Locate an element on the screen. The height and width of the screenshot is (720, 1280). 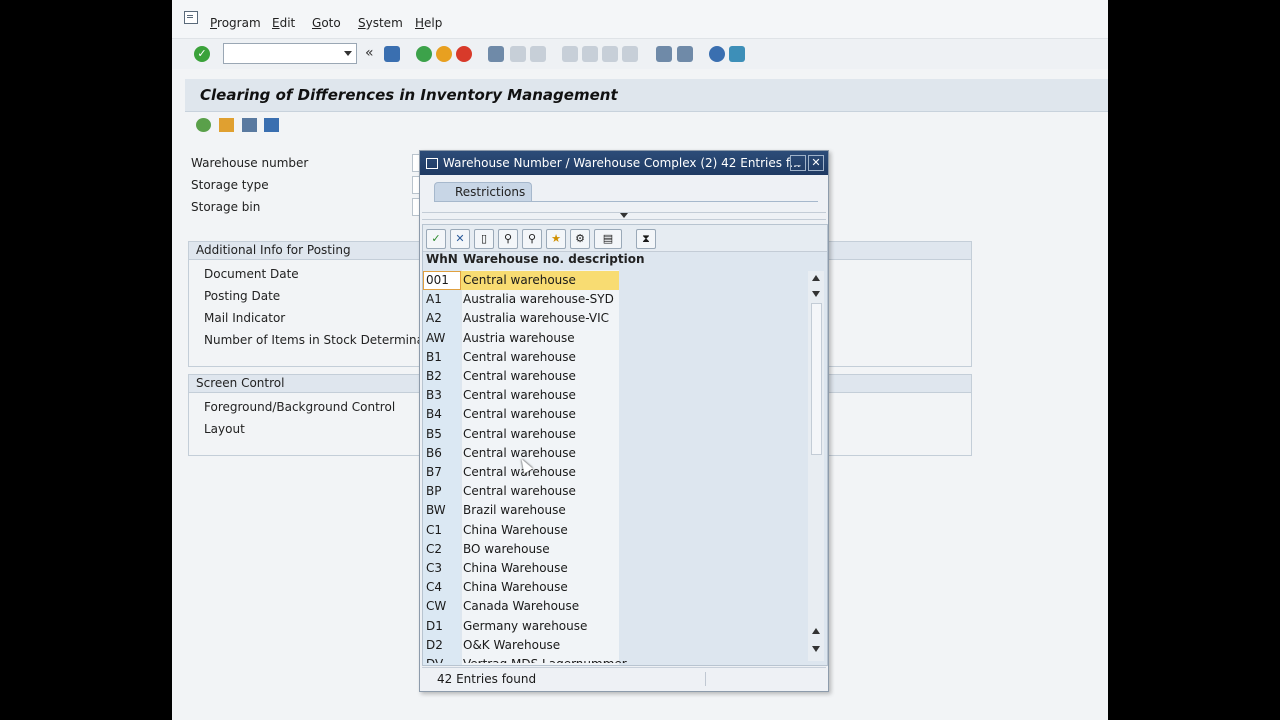
table-row: B3 Central warehouse is located at coordinates (613, 395).